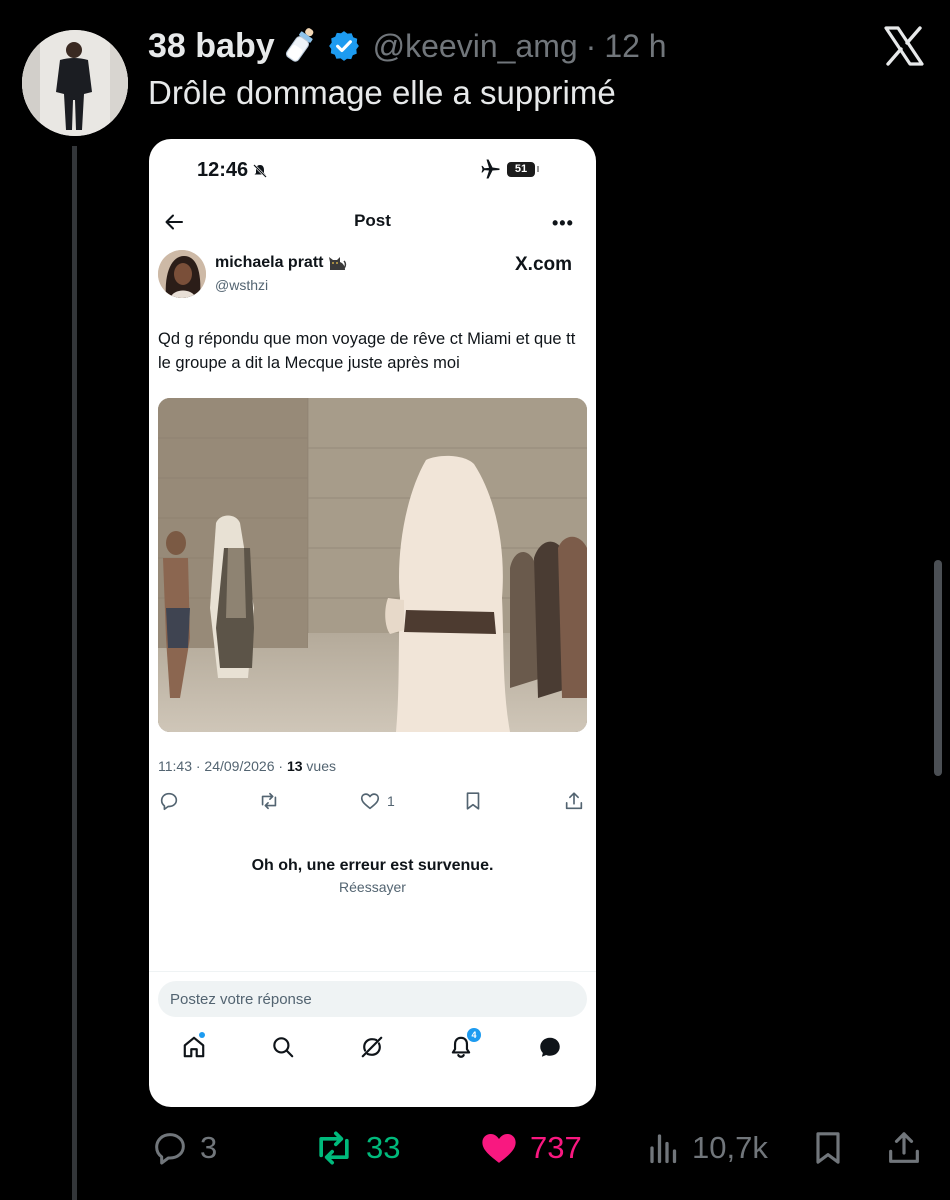 This screenshot has height=1200, width=950. I want to click on verified-badge-icon, so click(344, 46).